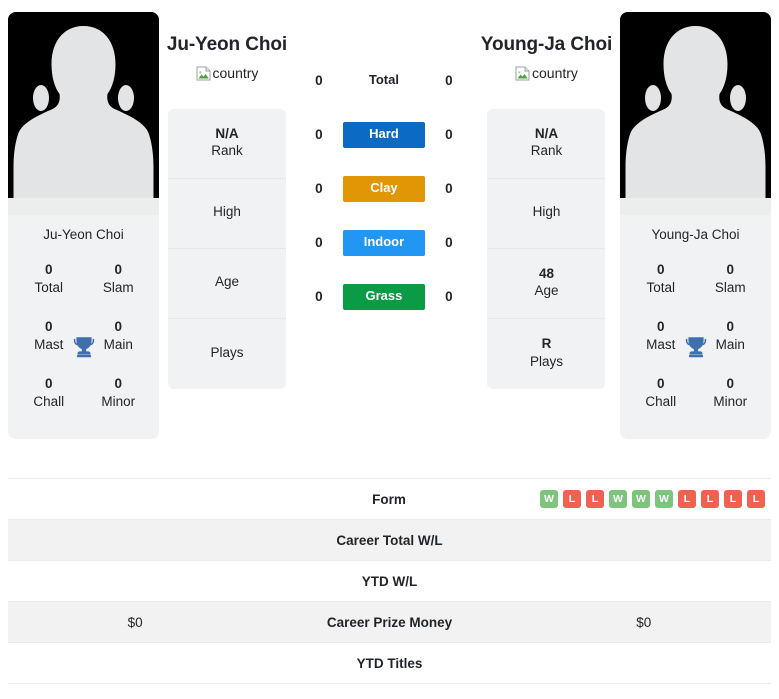  What do you see at coordinates (546, 344) in the screenshot?
I see `info-value: R` at bounding box center [546, 344].